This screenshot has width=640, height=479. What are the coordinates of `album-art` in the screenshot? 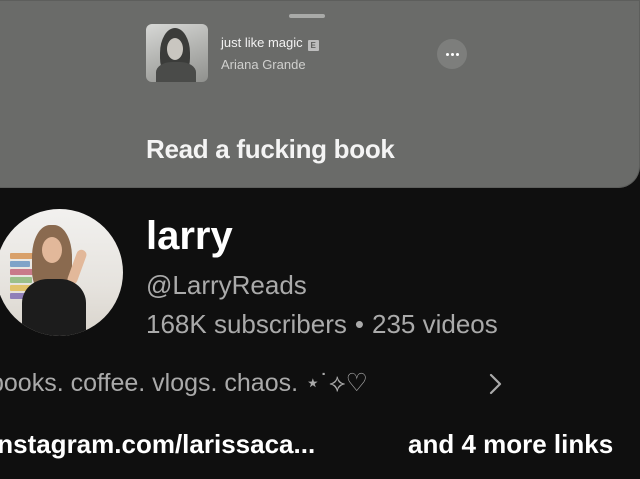 It's located at (177, 53).